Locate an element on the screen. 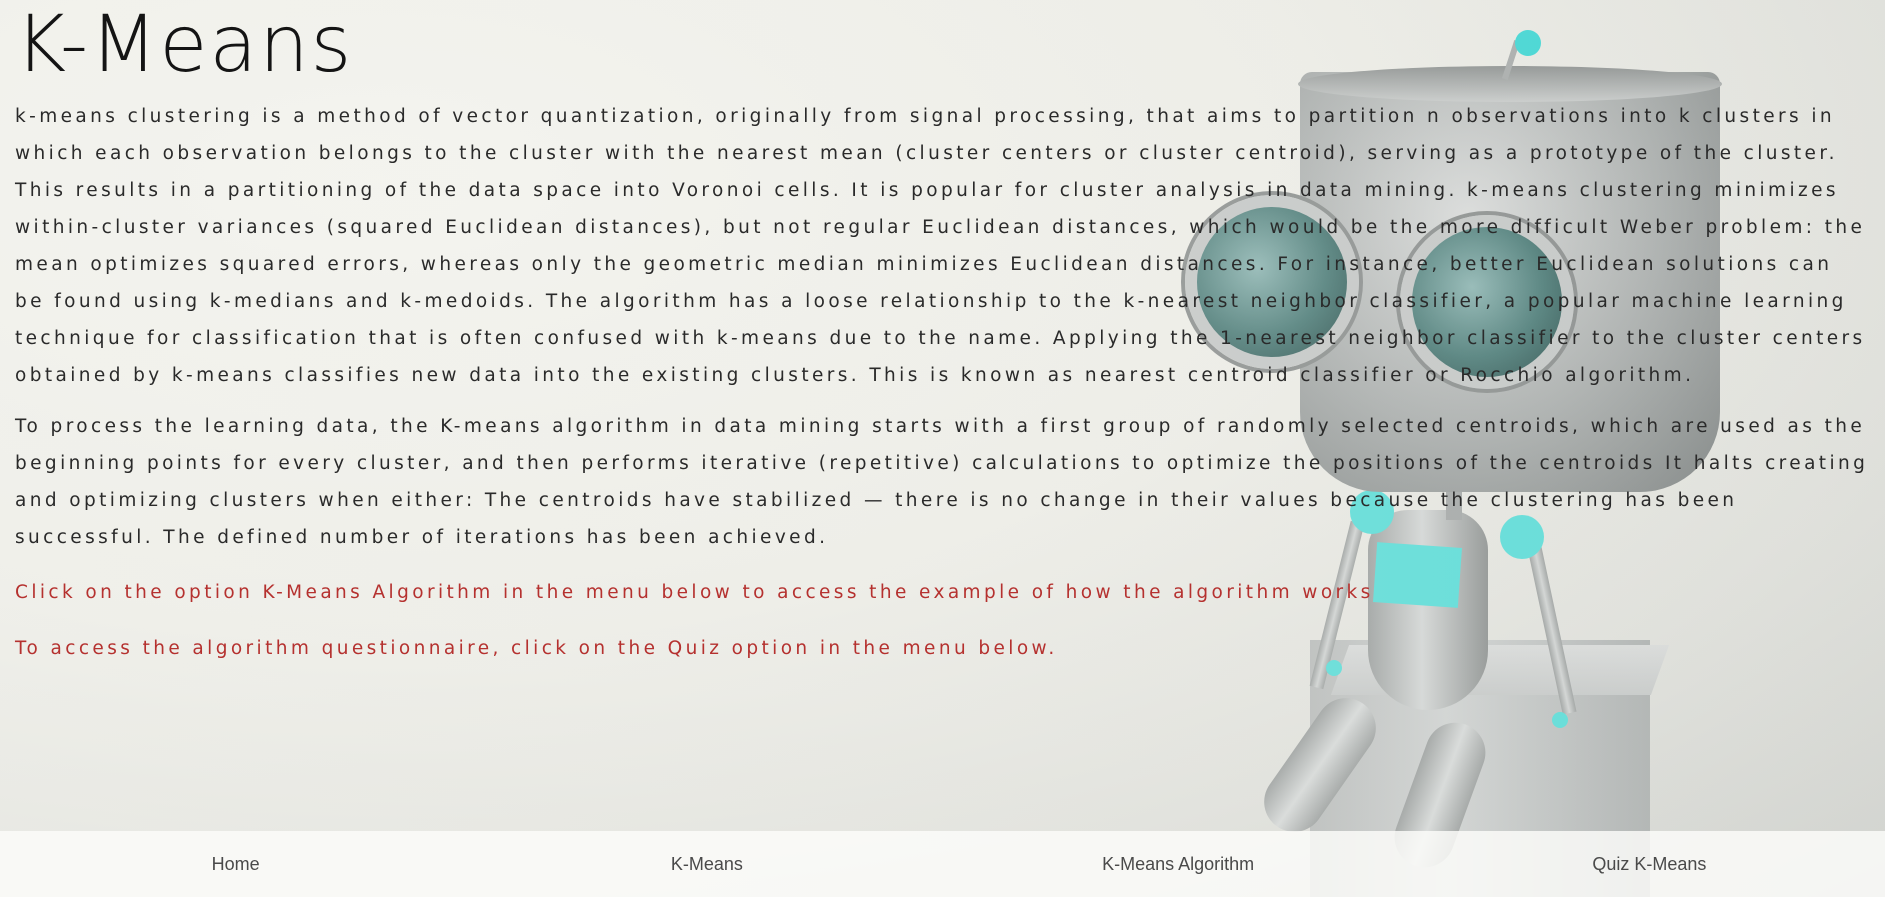 The width and height of the screenshot is (1885, 897). nav-item-k-means-algorithm: K-Means Algorithm is located at coordinates (1178, 864).